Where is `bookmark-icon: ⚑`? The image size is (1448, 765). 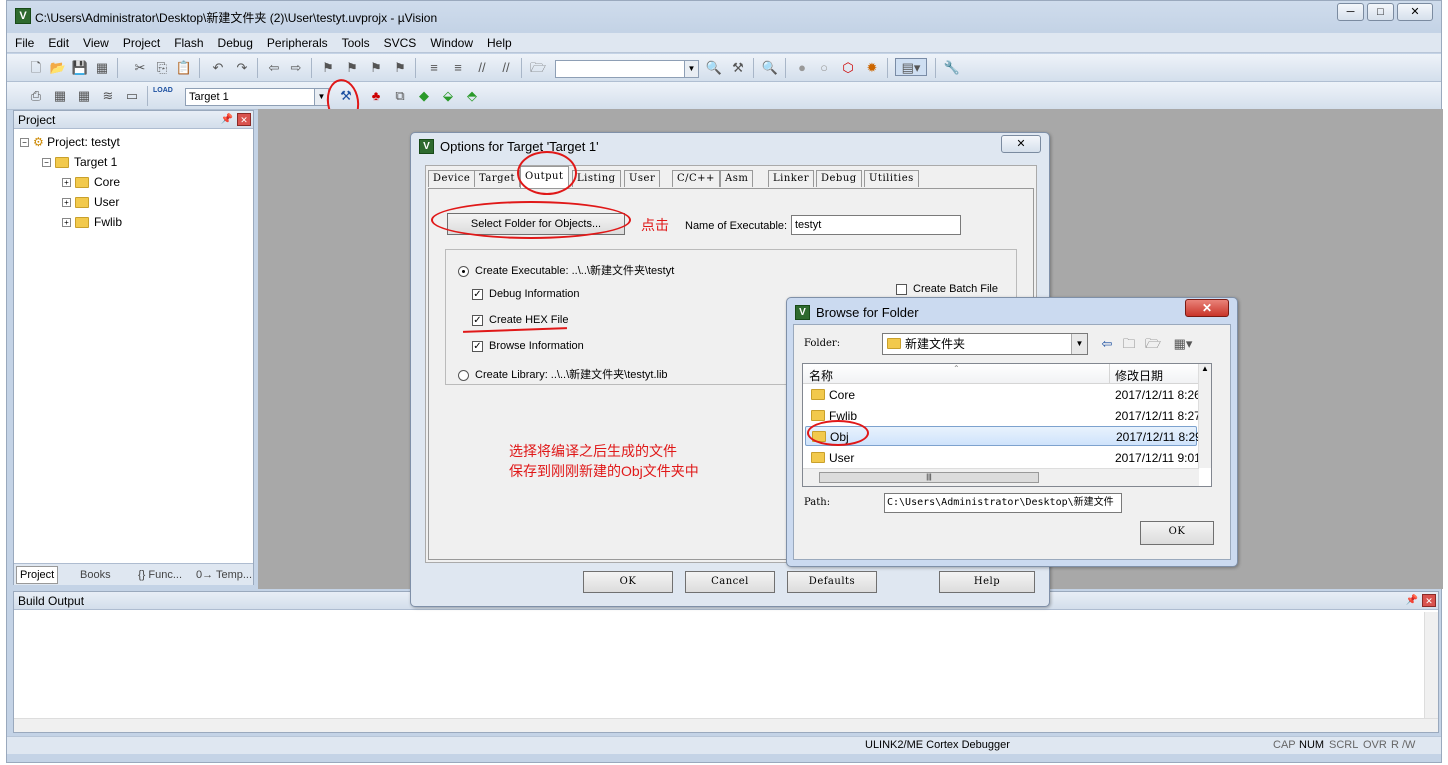
bookmark-icon: ⚑ is located at coordinates (328, 68).